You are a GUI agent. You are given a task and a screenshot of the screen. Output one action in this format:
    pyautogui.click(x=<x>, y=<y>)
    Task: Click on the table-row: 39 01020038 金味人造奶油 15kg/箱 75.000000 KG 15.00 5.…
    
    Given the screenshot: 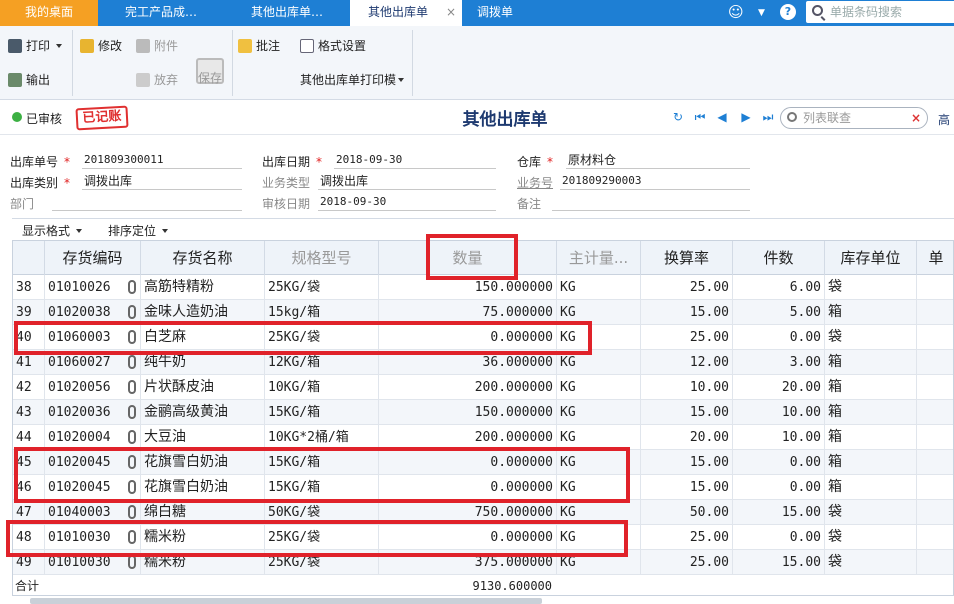 What is the action you would take?
    pyautogui.click(x=483, y=312)
    